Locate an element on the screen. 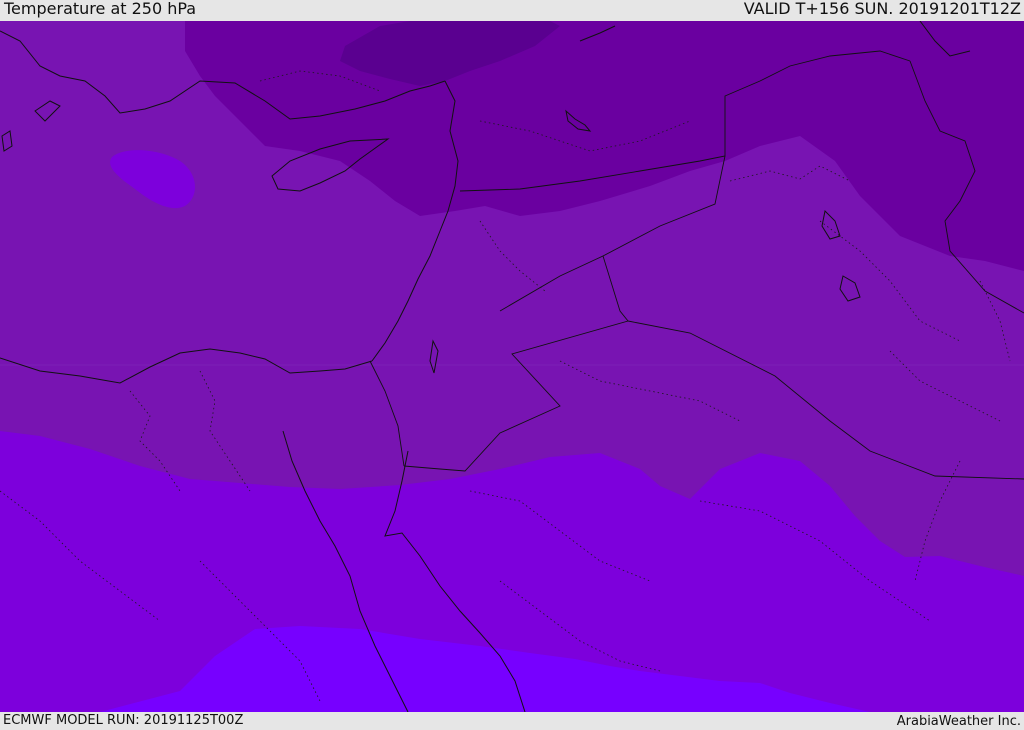  model-run: ECMWF MODEL RUN: 20191125T00Z is located at coordinates (123, 720).